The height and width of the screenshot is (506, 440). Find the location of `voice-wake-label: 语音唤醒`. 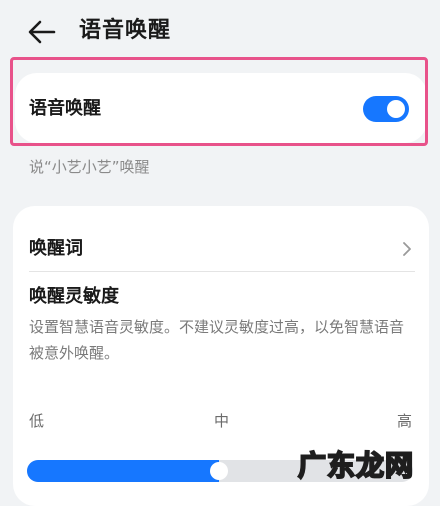

voice-wake-label: 语音唤醒 is located at coordinates (65, 108).